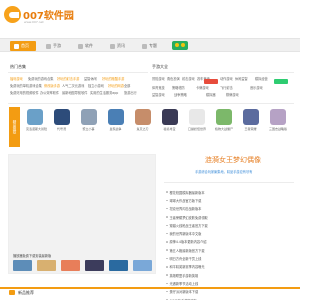 The height and width of the screenshot is (300, 320). What do you see at coordinates (224, 129) in the screenshot?
I see `app-name: 植物大战僵尸` at bounding box center [224, 129].